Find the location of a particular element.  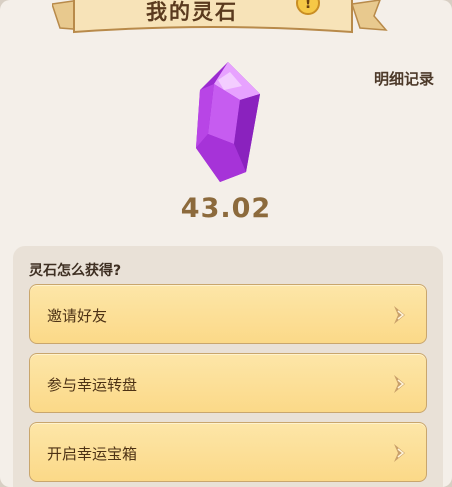

lucky-wheel-button: 参与幸运转盘 is located at coordinates (228, 383).